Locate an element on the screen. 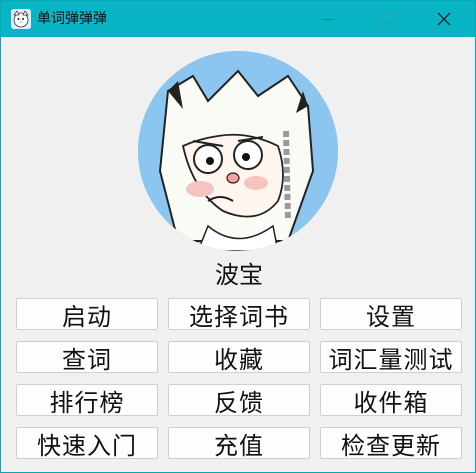 This screenshot has width=476, height=473. inbox-button: 收件箱 is located at coordinates (391, 400).